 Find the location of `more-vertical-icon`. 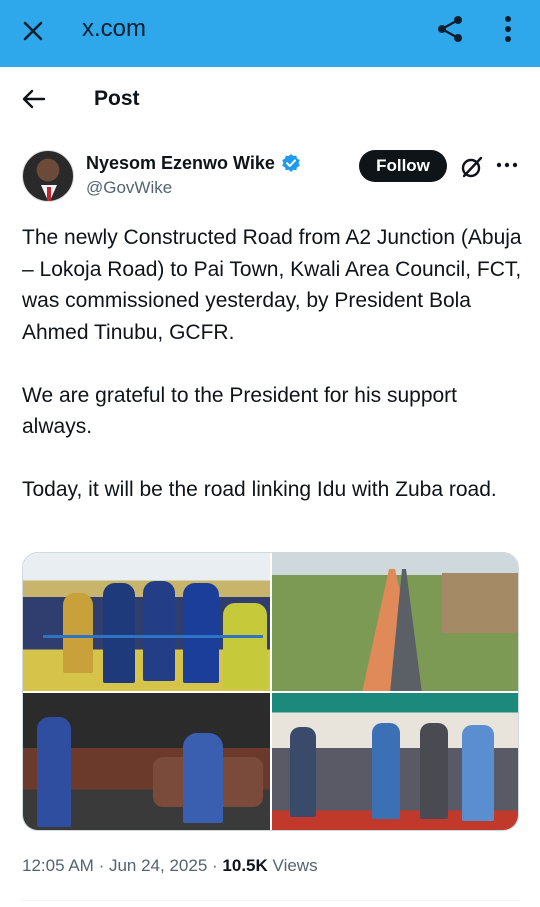

more-vertical-icon is located at coordinates (508, 29).